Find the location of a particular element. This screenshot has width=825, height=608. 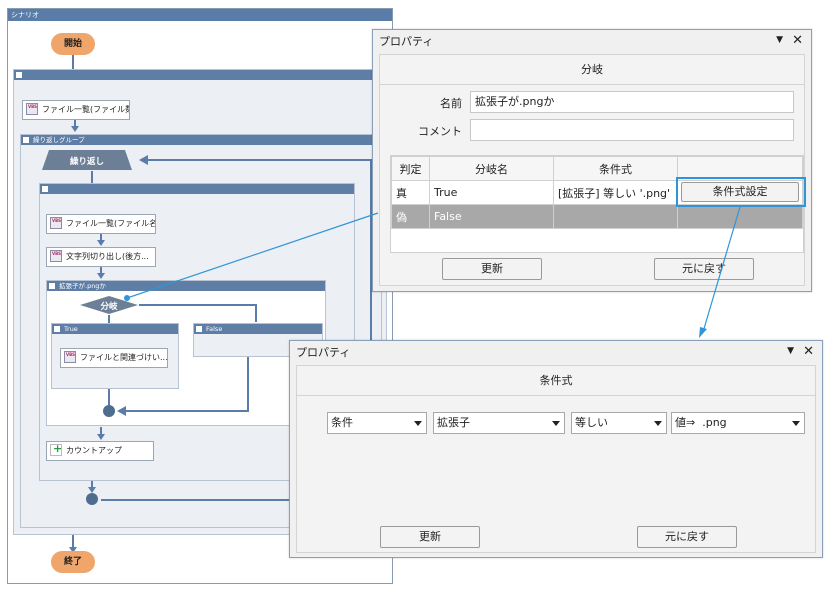

panel-title: 条件式 is located at coordinates (556, 381).